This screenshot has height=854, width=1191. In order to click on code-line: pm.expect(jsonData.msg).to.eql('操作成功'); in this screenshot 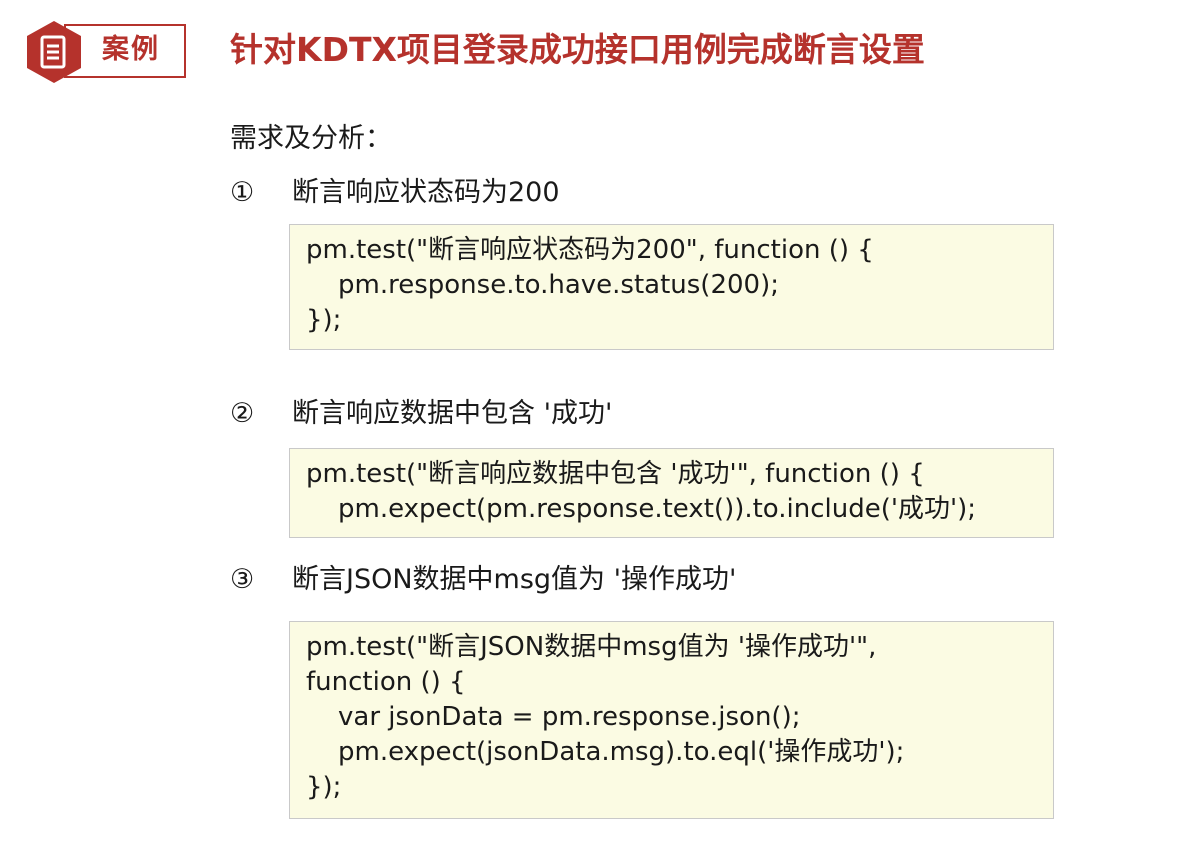, I will do `click(621, 752)`.